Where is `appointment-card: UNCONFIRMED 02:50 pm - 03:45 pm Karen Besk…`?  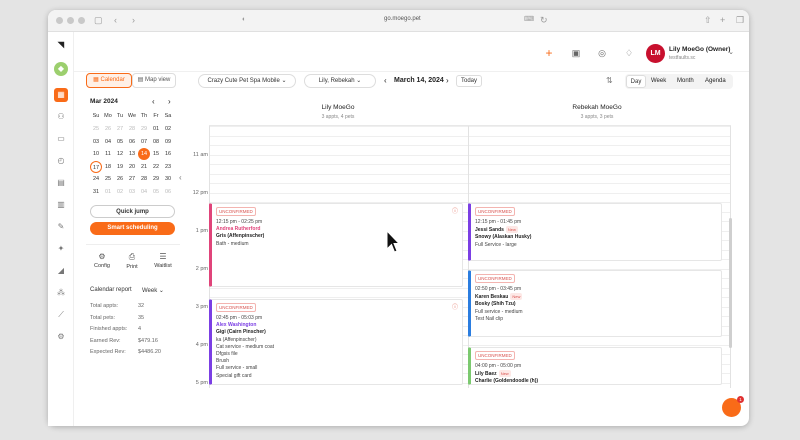
appointment-card: UNCONFIRMED 02:50 pm - 03:45 pm Karen Besk… is located at coordinates (595, 303).